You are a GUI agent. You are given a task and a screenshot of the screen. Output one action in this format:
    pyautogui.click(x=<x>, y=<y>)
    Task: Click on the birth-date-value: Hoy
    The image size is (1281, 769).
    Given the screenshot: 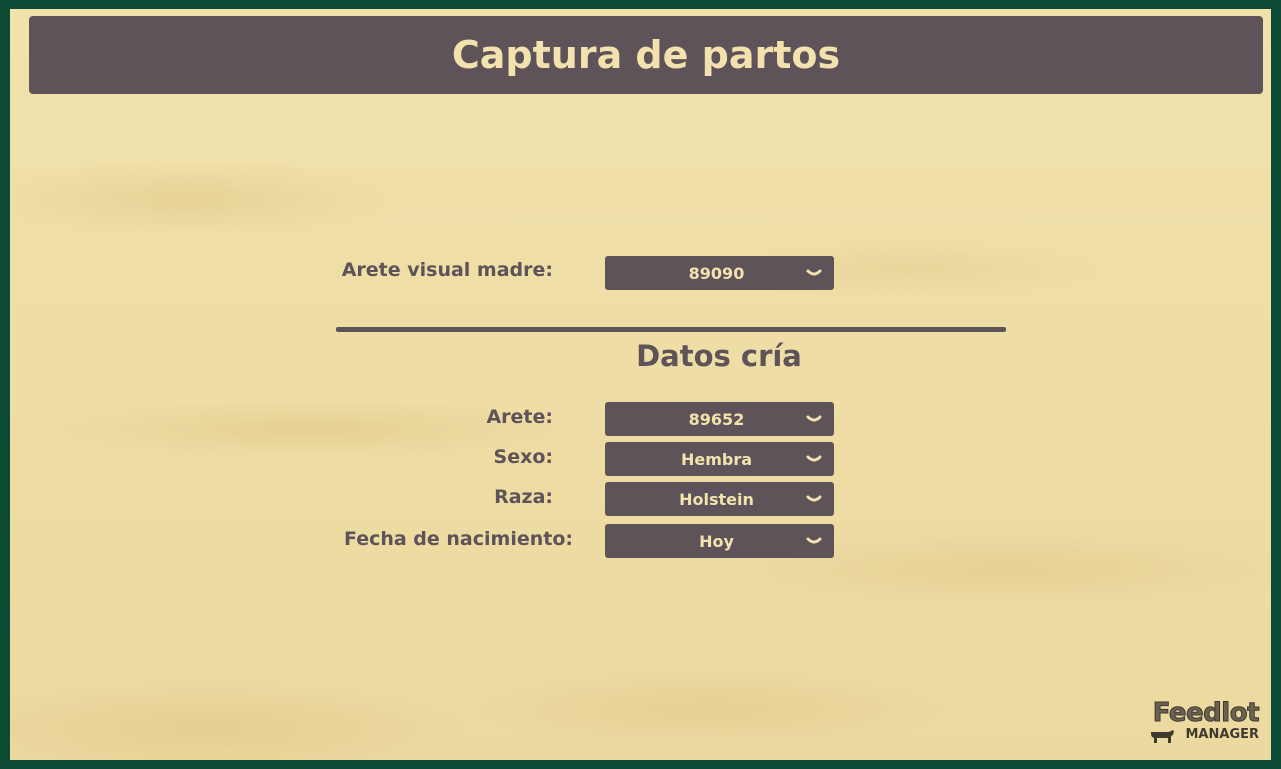 What is the action you would take?
    pyautogui.click(x=716, y=541)
    